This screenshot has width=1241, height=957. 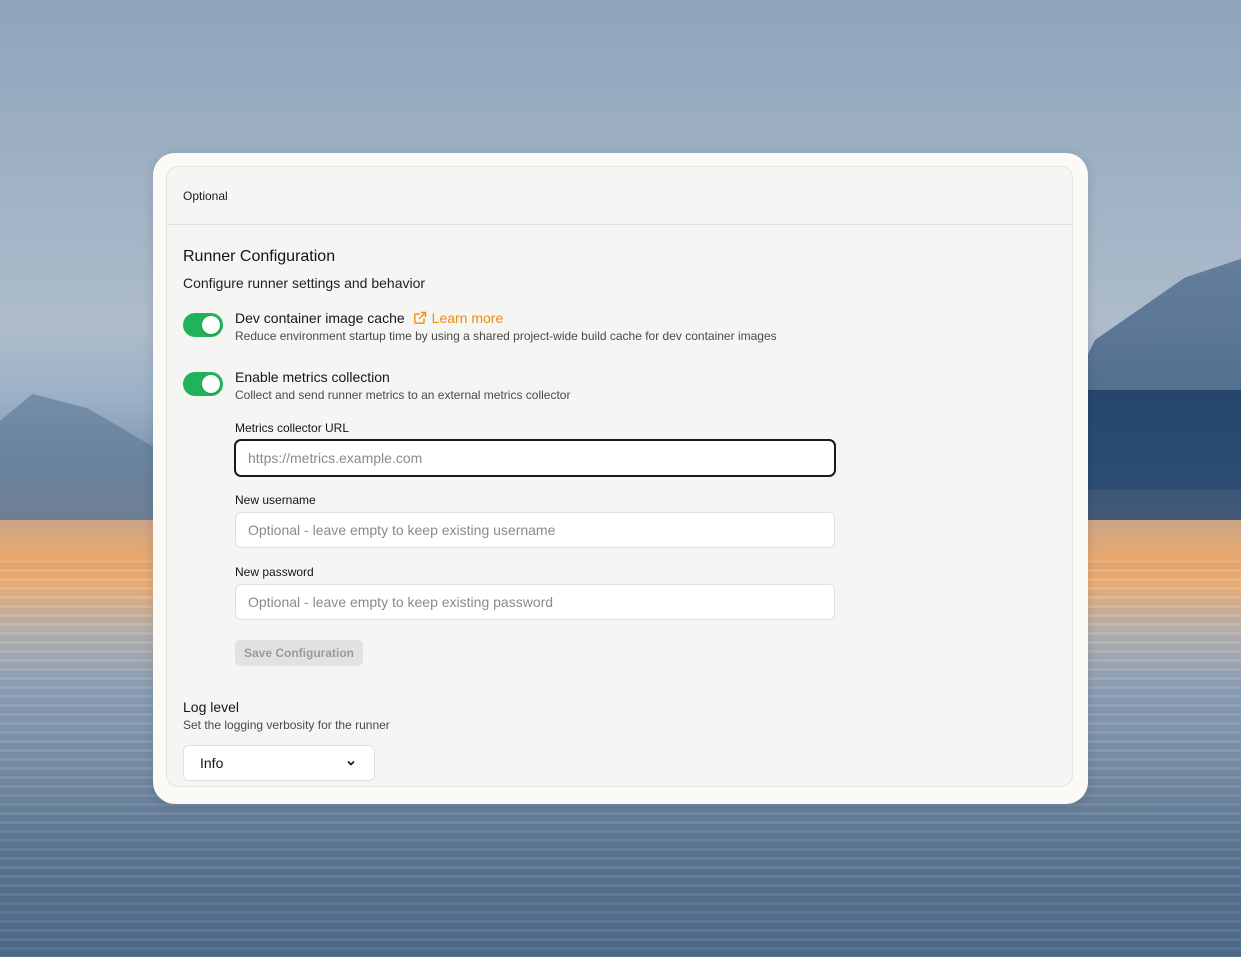 I want to click on metrics-toggle, so click(x=203, y=384).